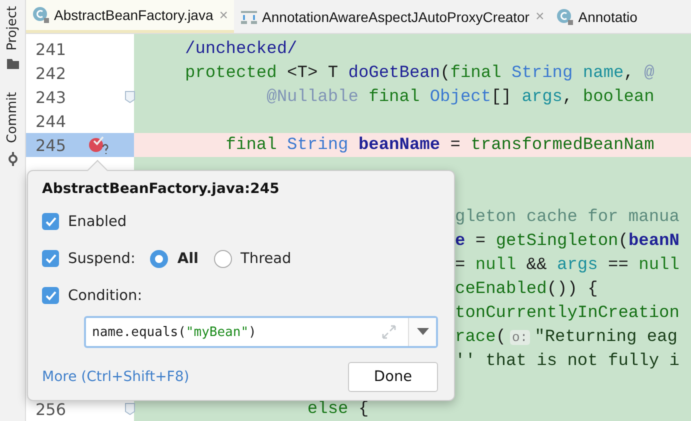  What do you see at coordinates (50, 49) in the screenshot?
I see `line-number: 241` at bounding box center [50, 49].